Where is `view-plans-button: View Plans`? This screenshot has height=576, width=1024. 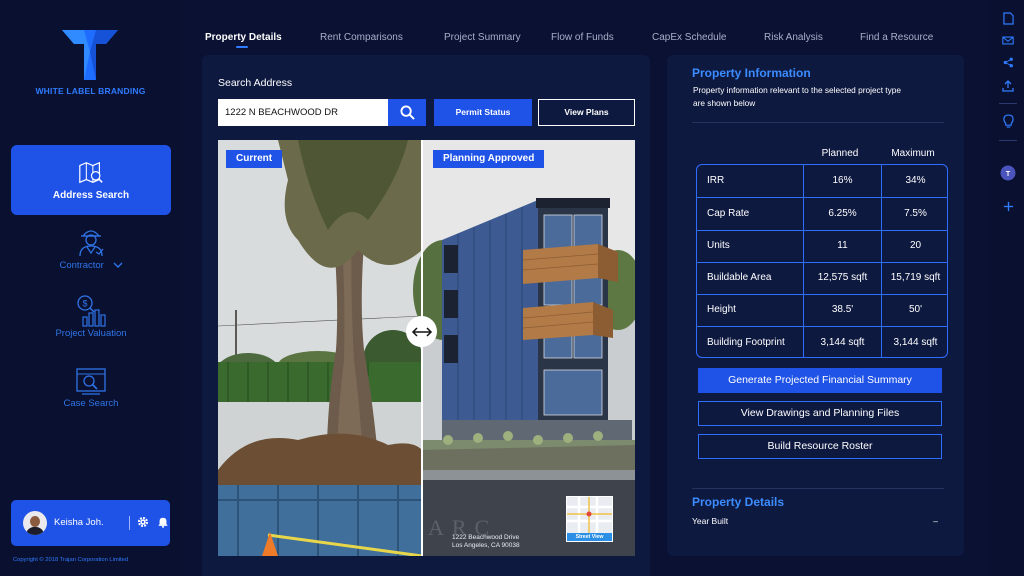 view-plans-button: View Plans is located at coordinates (586, 112).